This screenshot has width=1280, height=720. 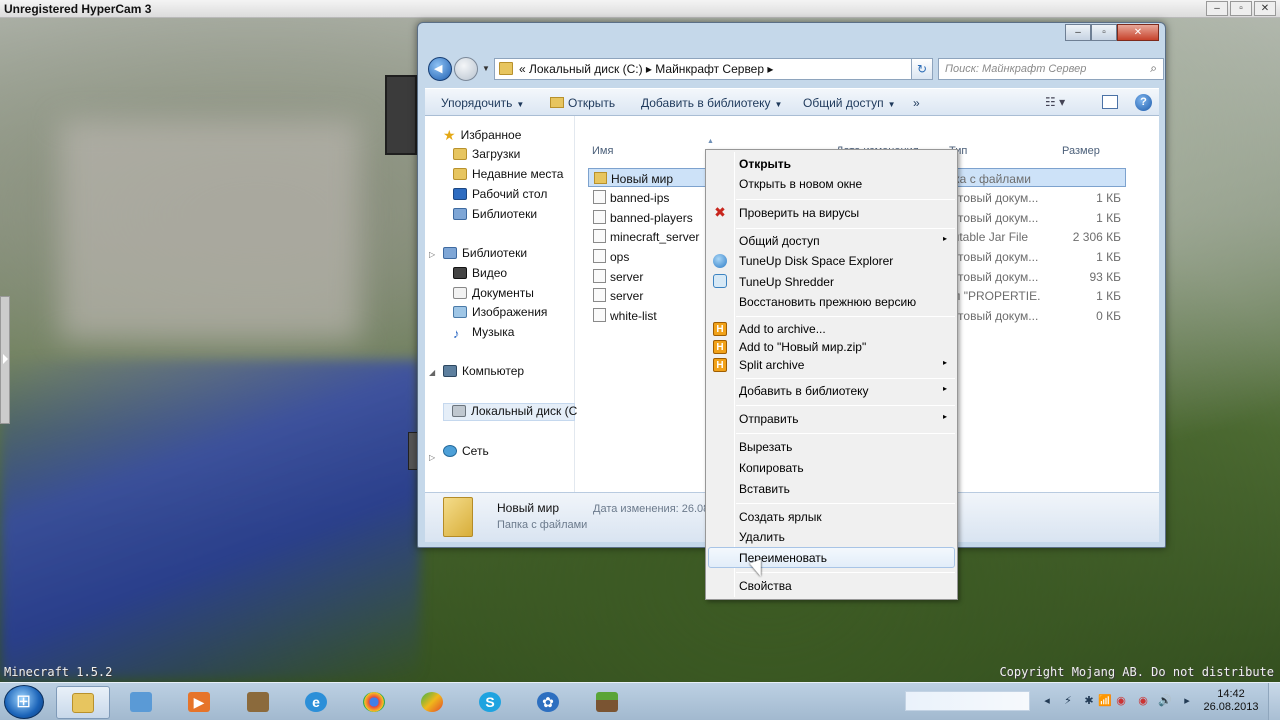 I want to click on hypercam-maximize-button: ▫, so click(x=1241, y=8).